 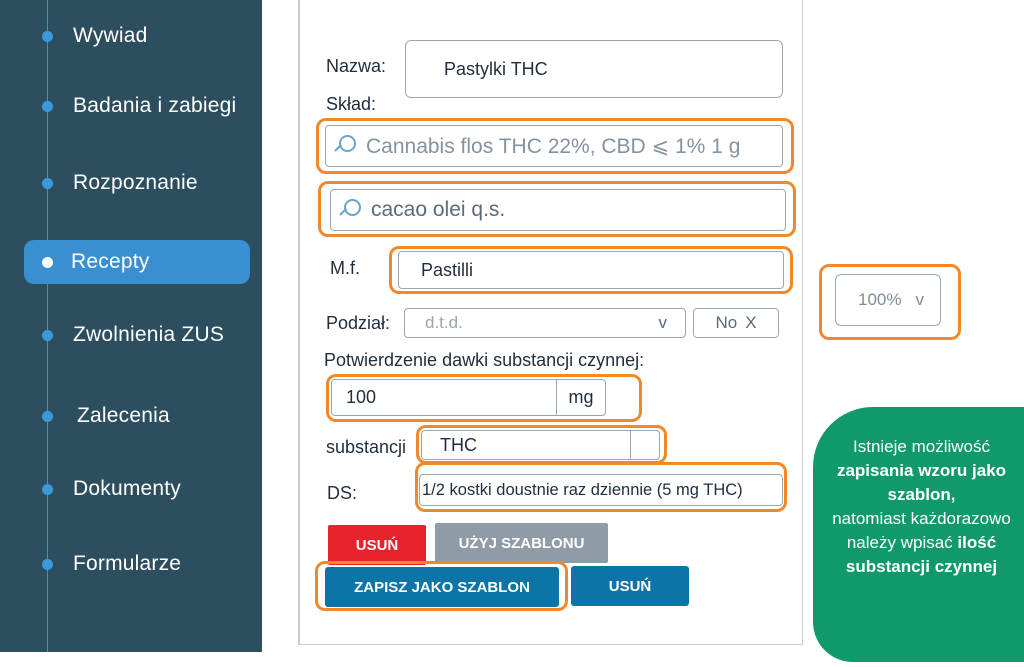 I want to click on use-template-button: UŻYJ SZABLONU, so click(x=521, y=543).